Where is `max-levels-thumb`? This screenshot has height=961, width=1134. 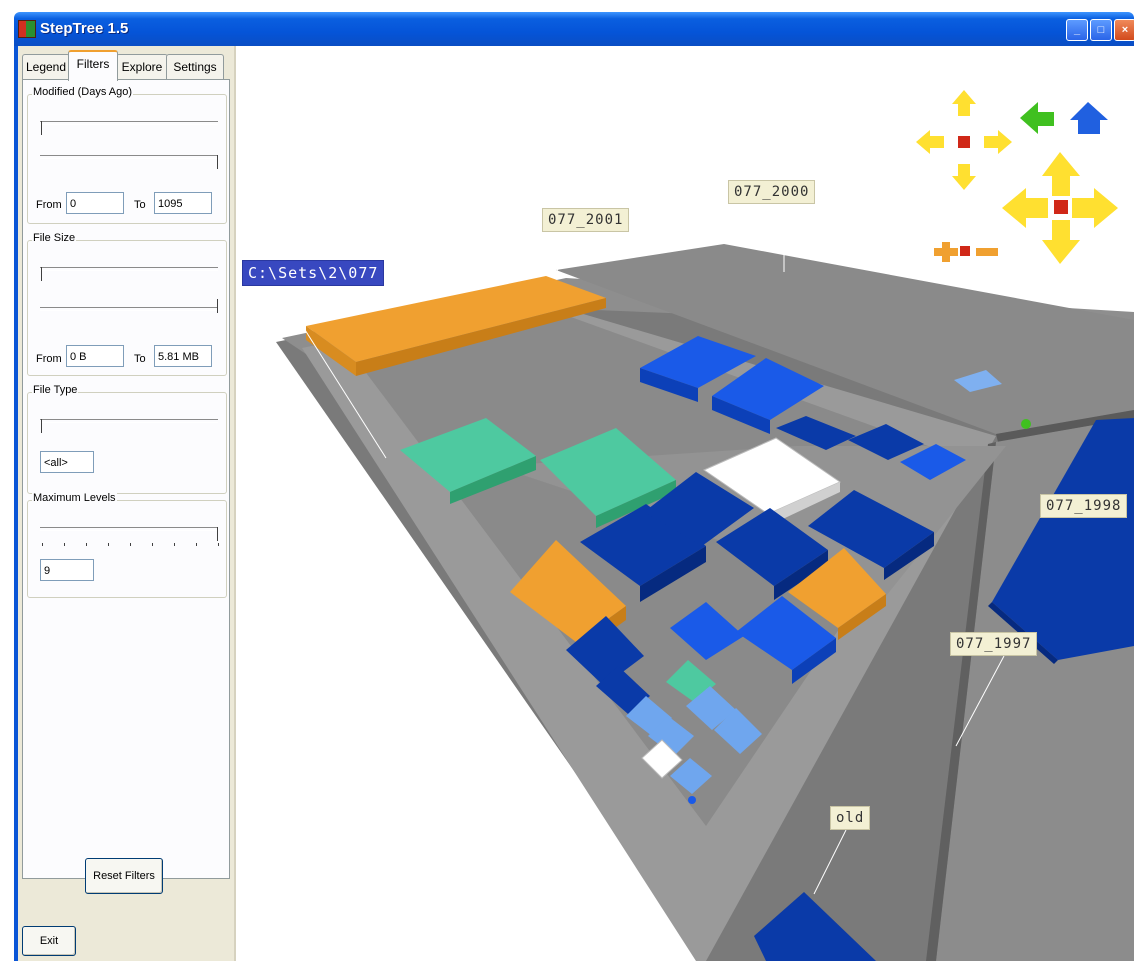
max-levels-thumb is located at coordinates (216, 534).